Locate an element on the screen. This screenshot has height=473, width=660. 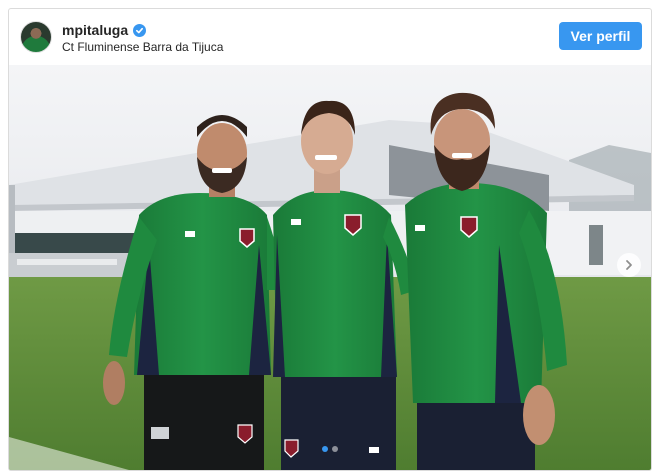
carousel-next-button is located at coordinates (629, 265).